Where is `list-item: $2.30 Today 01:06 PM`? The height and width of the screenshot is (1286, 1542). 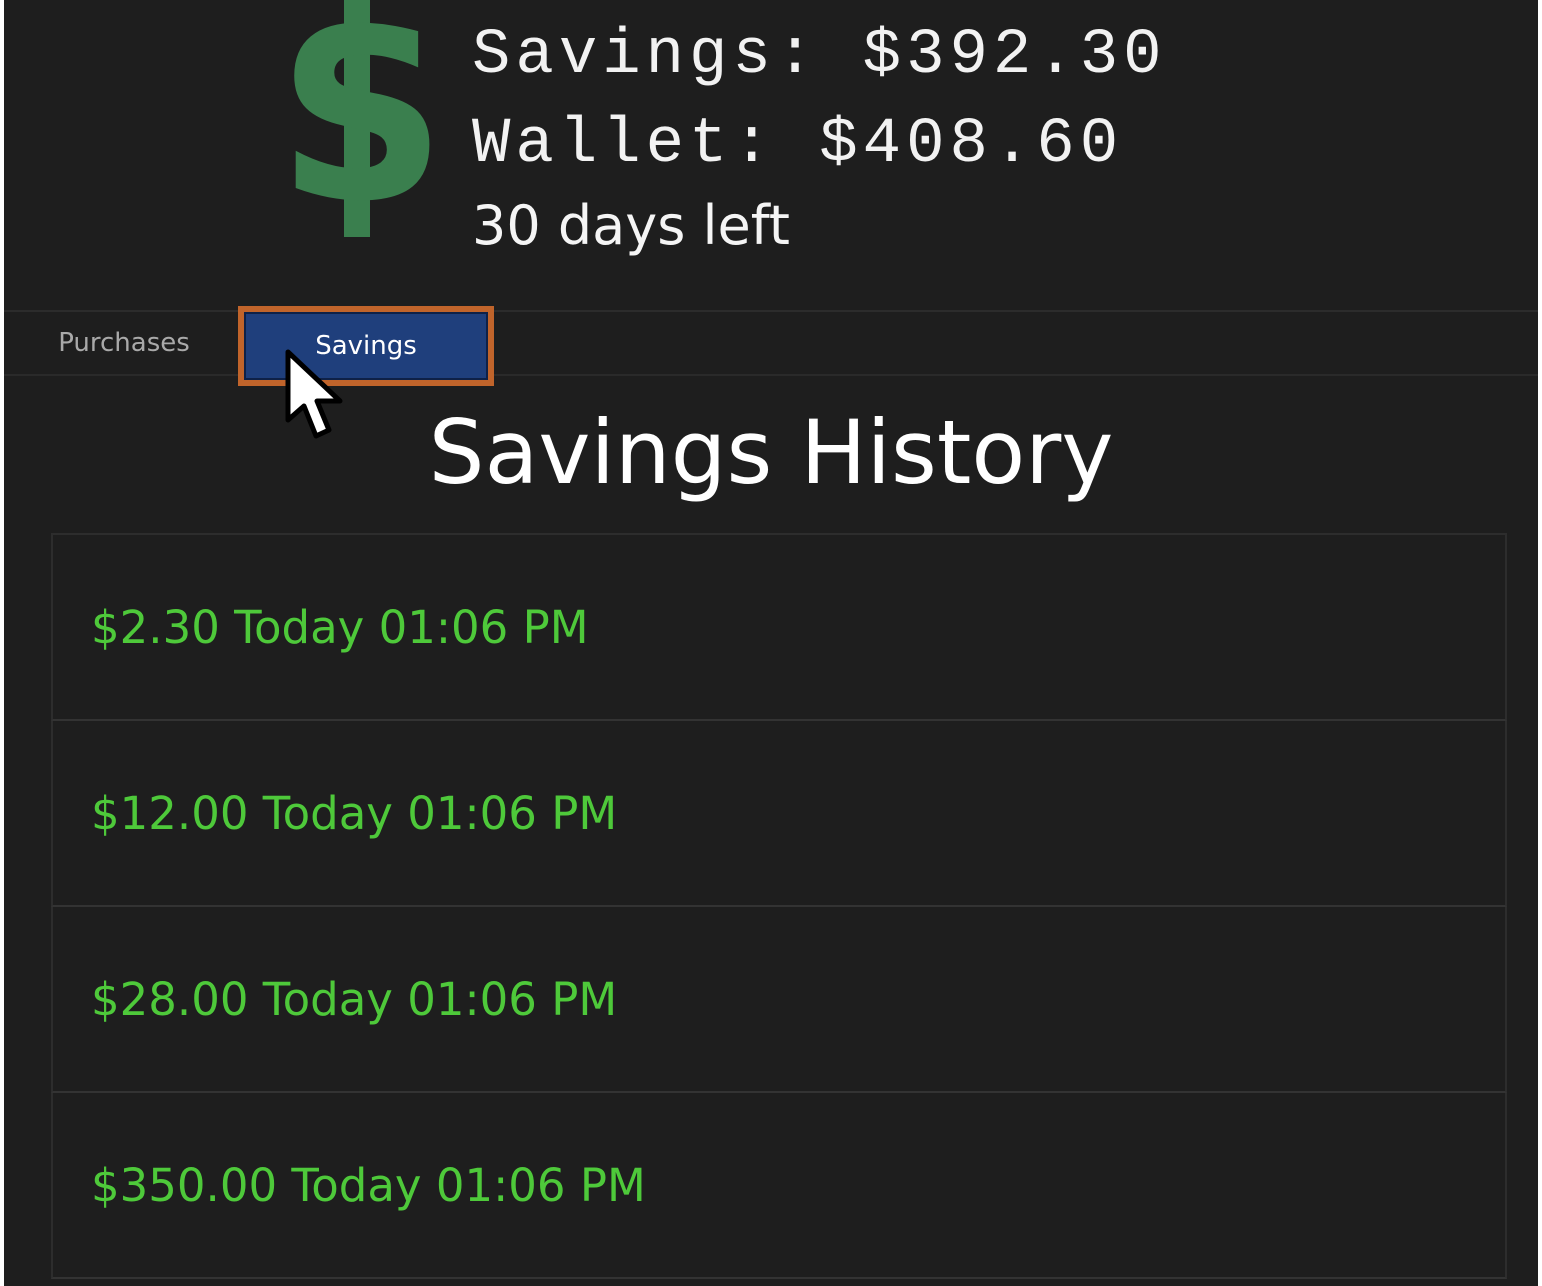 list-item: $2.30 Today 01:06 PM is located at coordinates (779, 628).